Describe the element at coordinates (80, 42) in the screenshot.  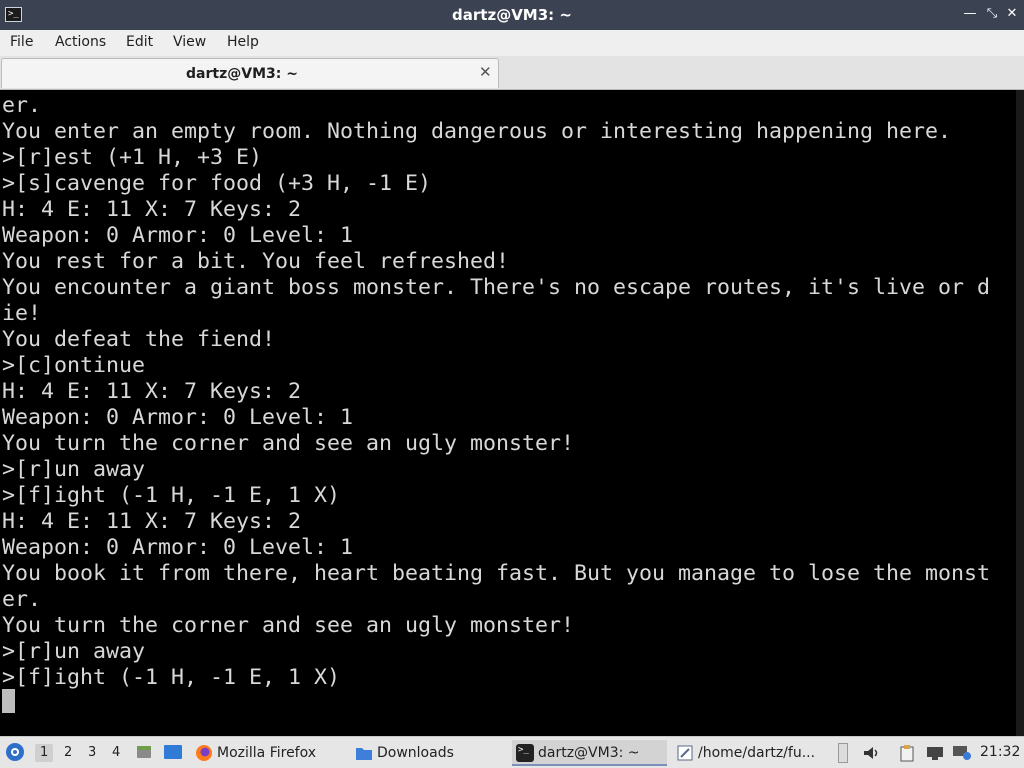
I see `menu-actions: Actions` at that location.